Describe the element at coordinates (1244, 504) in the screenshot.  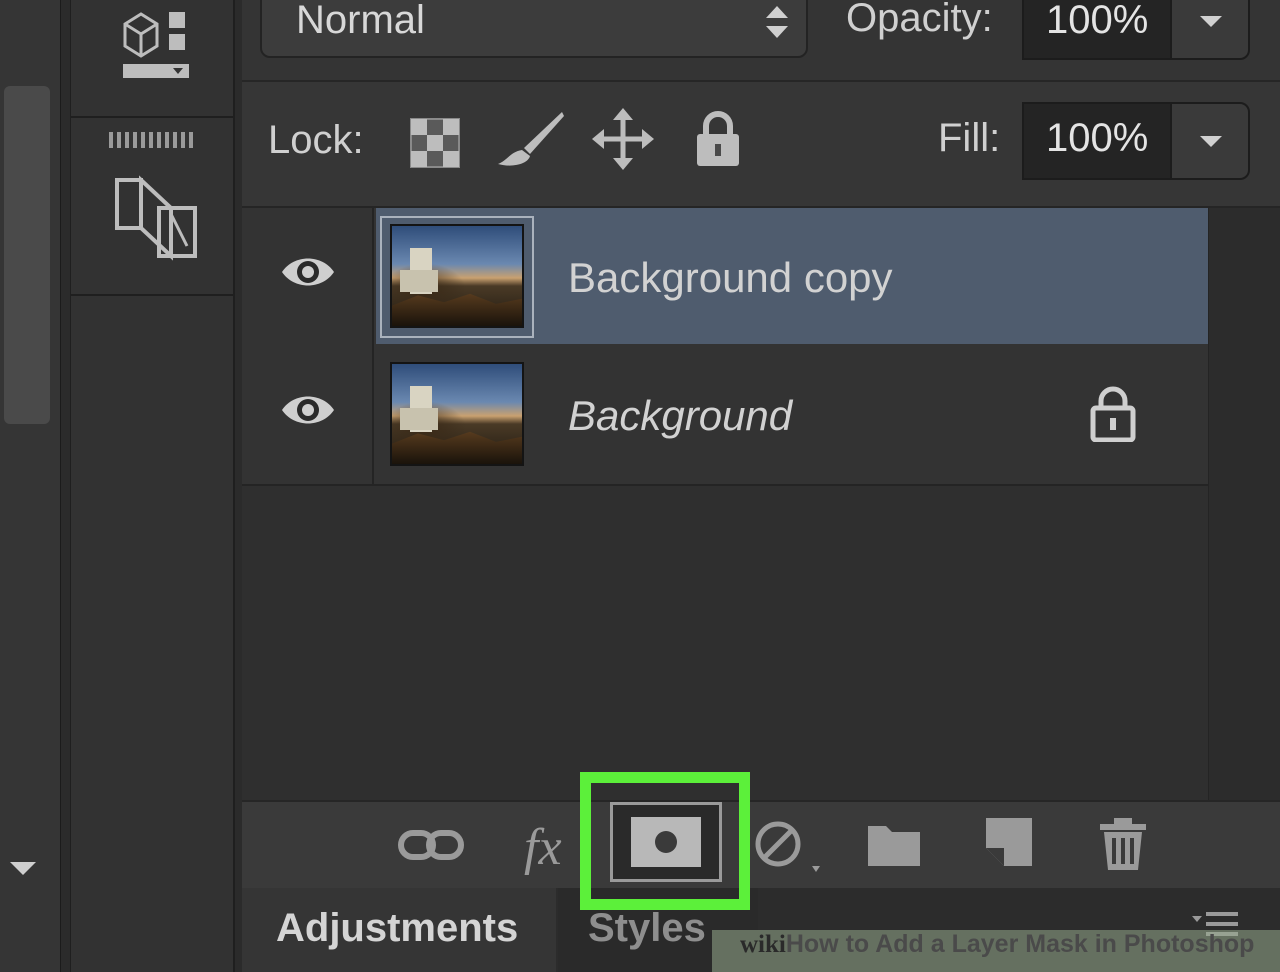
I see `layer-list-scrollbar` at that location.